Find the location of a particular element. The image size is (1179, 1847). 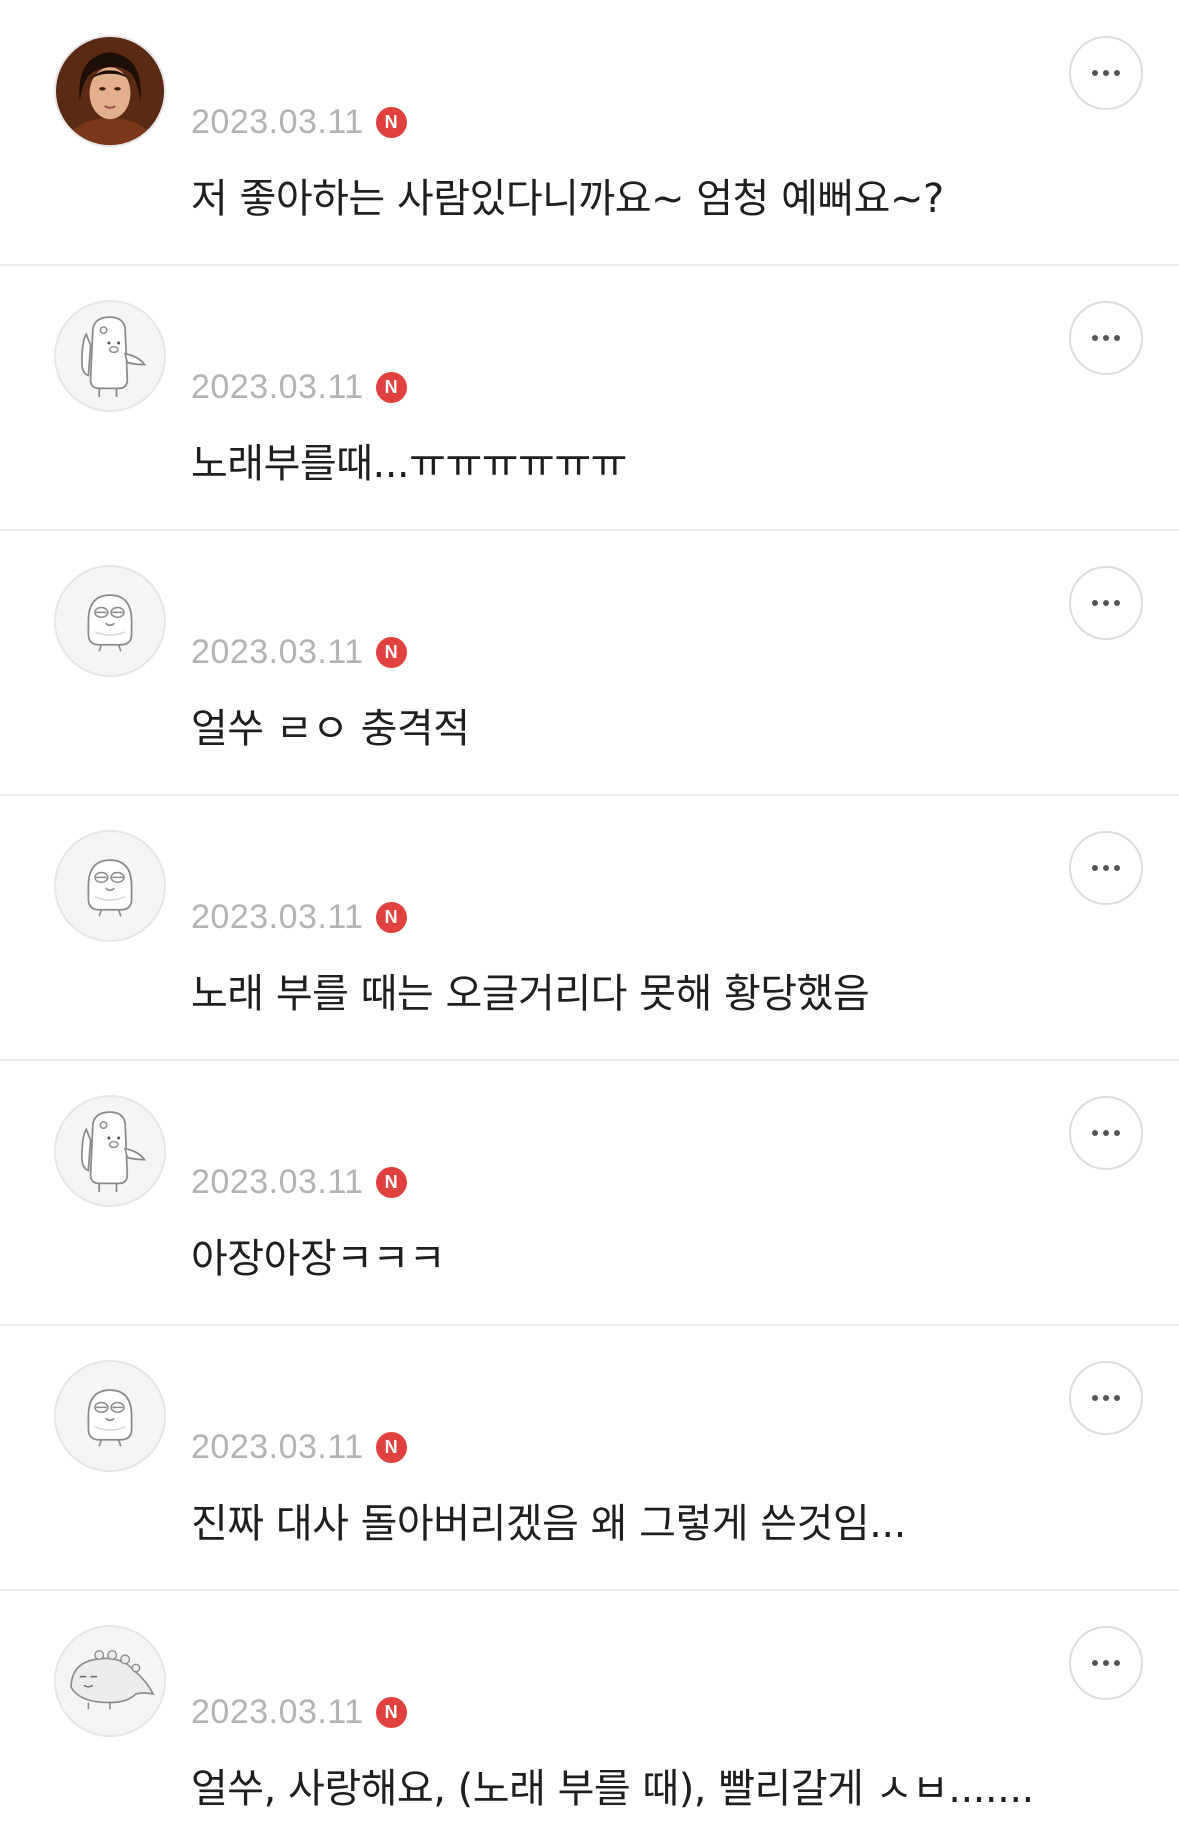

comment-text: 아장아장ㅋㅋㅋ is located at coordinates (318, 1259).